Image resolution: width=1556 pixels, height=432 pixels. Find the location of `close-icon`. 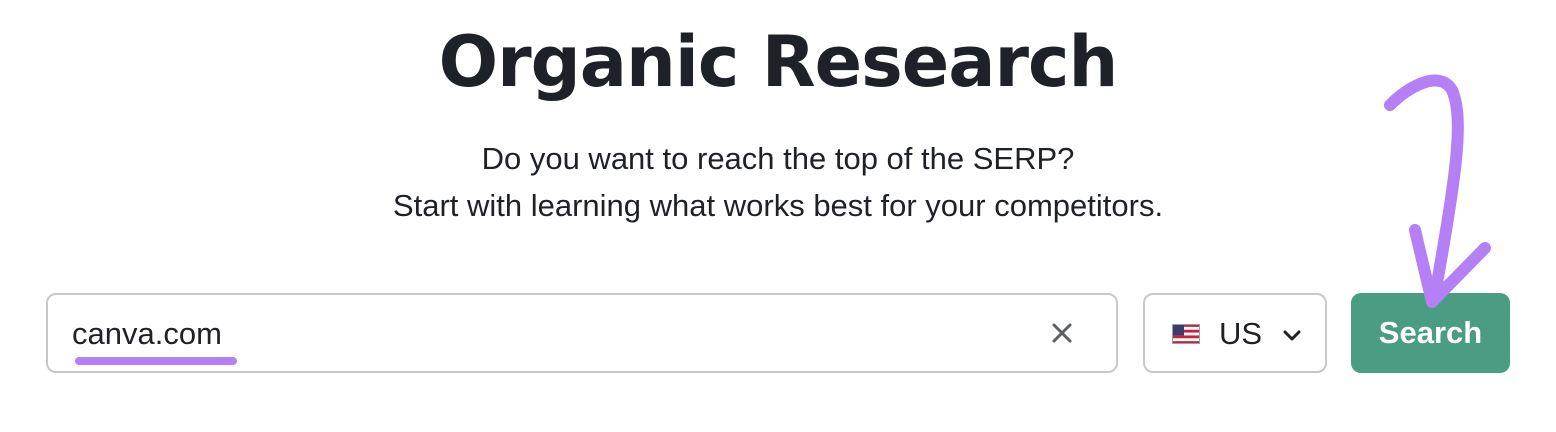

close-icon is located at coordinates (1062, 333).